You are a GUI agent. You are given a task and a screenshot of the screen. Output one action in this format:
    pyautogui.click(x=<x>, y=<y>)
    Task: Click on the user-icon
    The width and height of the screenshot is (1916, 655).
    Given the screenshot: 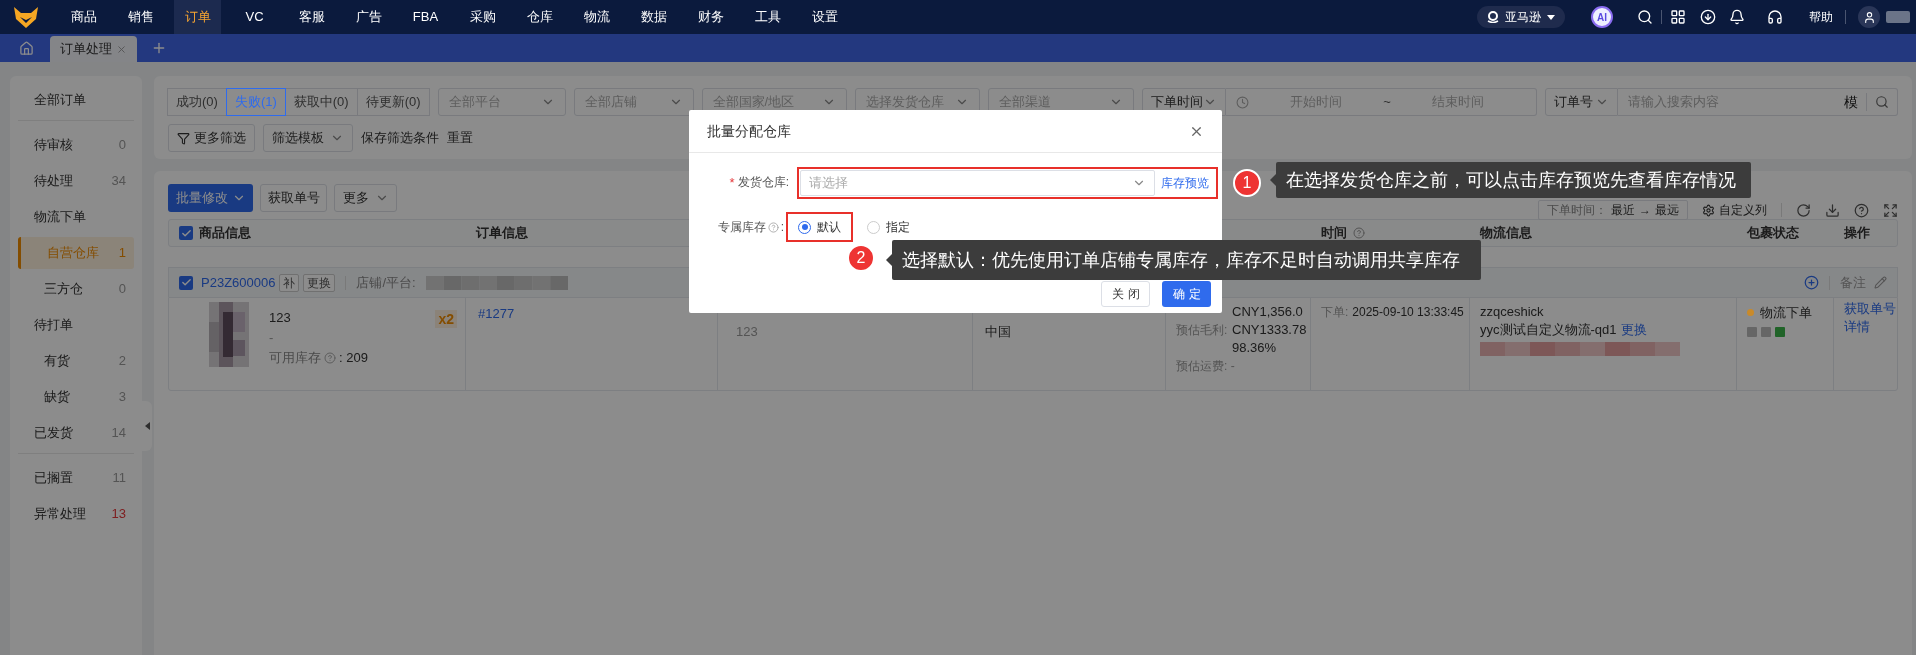 What is the action you would take?
    pyautogui.click(x=1869, y=17)
    